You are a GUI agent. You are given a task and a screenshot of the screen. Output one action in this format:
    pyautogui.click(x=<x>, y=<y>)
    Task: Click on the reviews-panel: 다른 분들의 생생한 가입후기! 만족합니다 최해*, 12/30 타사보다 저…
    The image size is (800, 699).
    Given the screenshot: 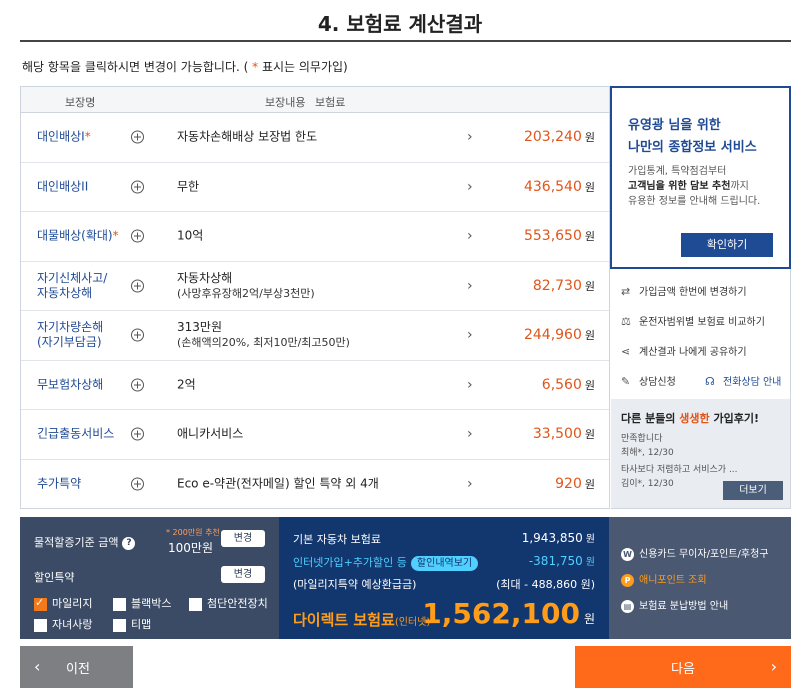 What is the action you would take?
    pyautogui.click(x=701, y=454)
    